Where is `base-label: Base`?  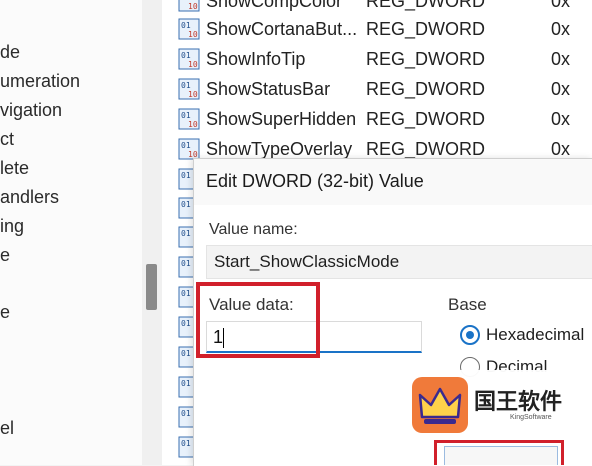 base-label: Base is located at coordinates (467, 304).